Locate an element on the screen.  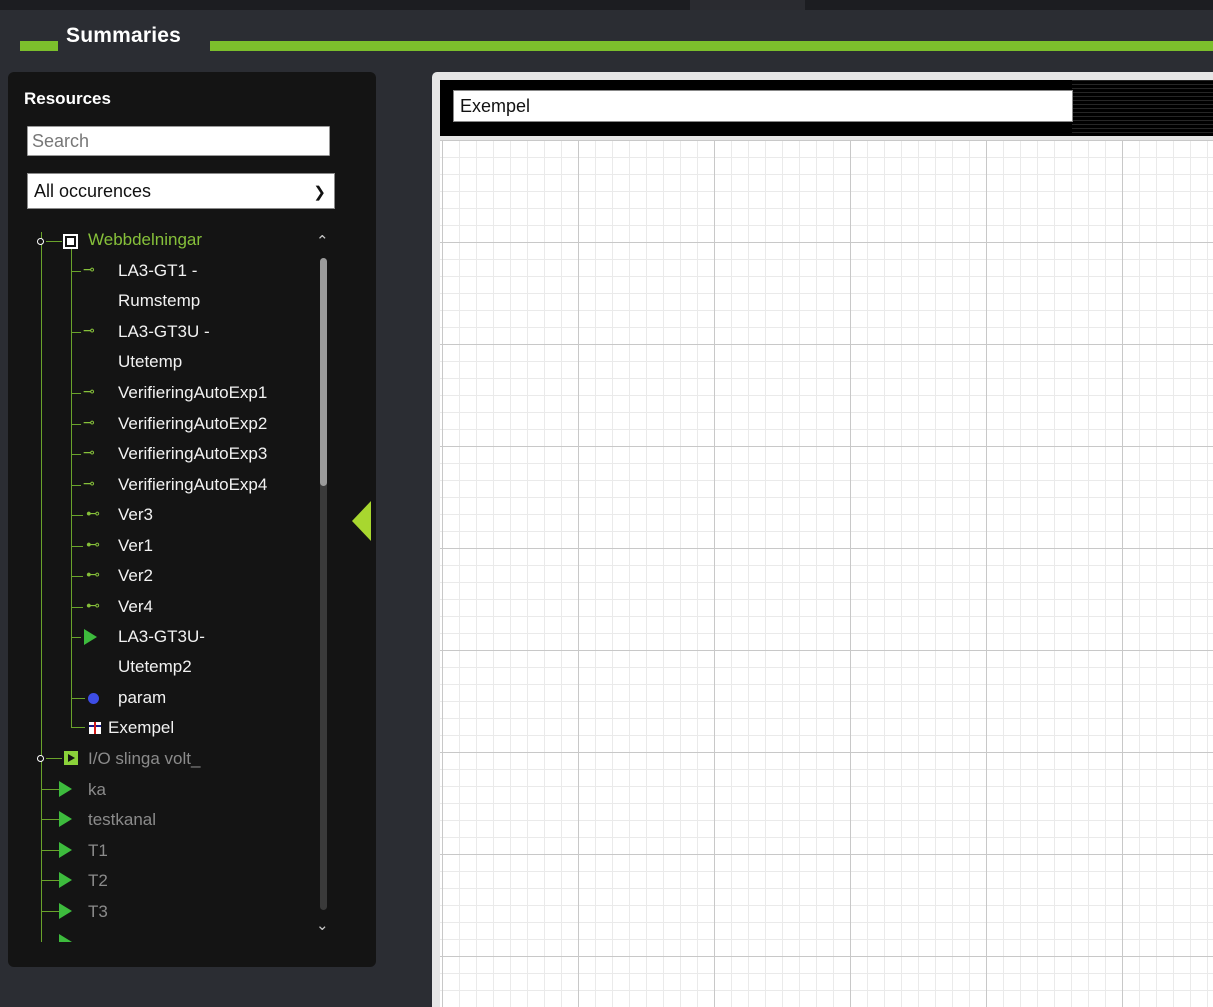
tree-item-la3-gt3u-2: LA3-GT3U- is located at coordinates (161, 637).